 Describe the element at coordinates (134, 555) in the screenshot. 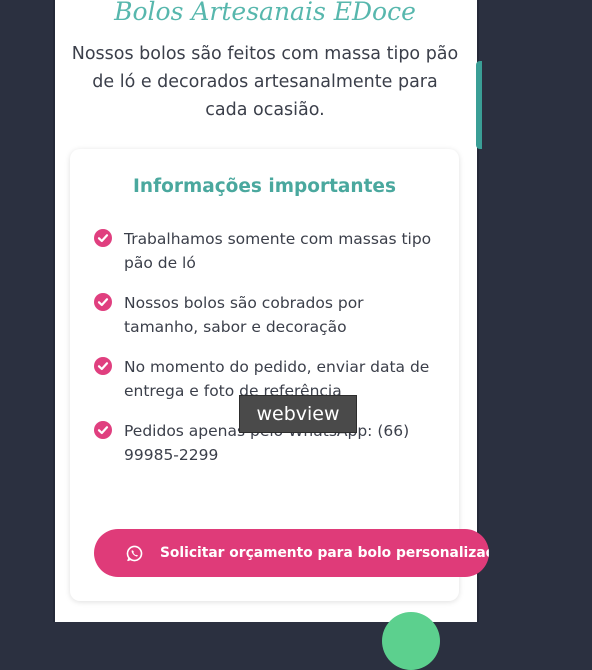

I see `whatsapp-icon` at that location.